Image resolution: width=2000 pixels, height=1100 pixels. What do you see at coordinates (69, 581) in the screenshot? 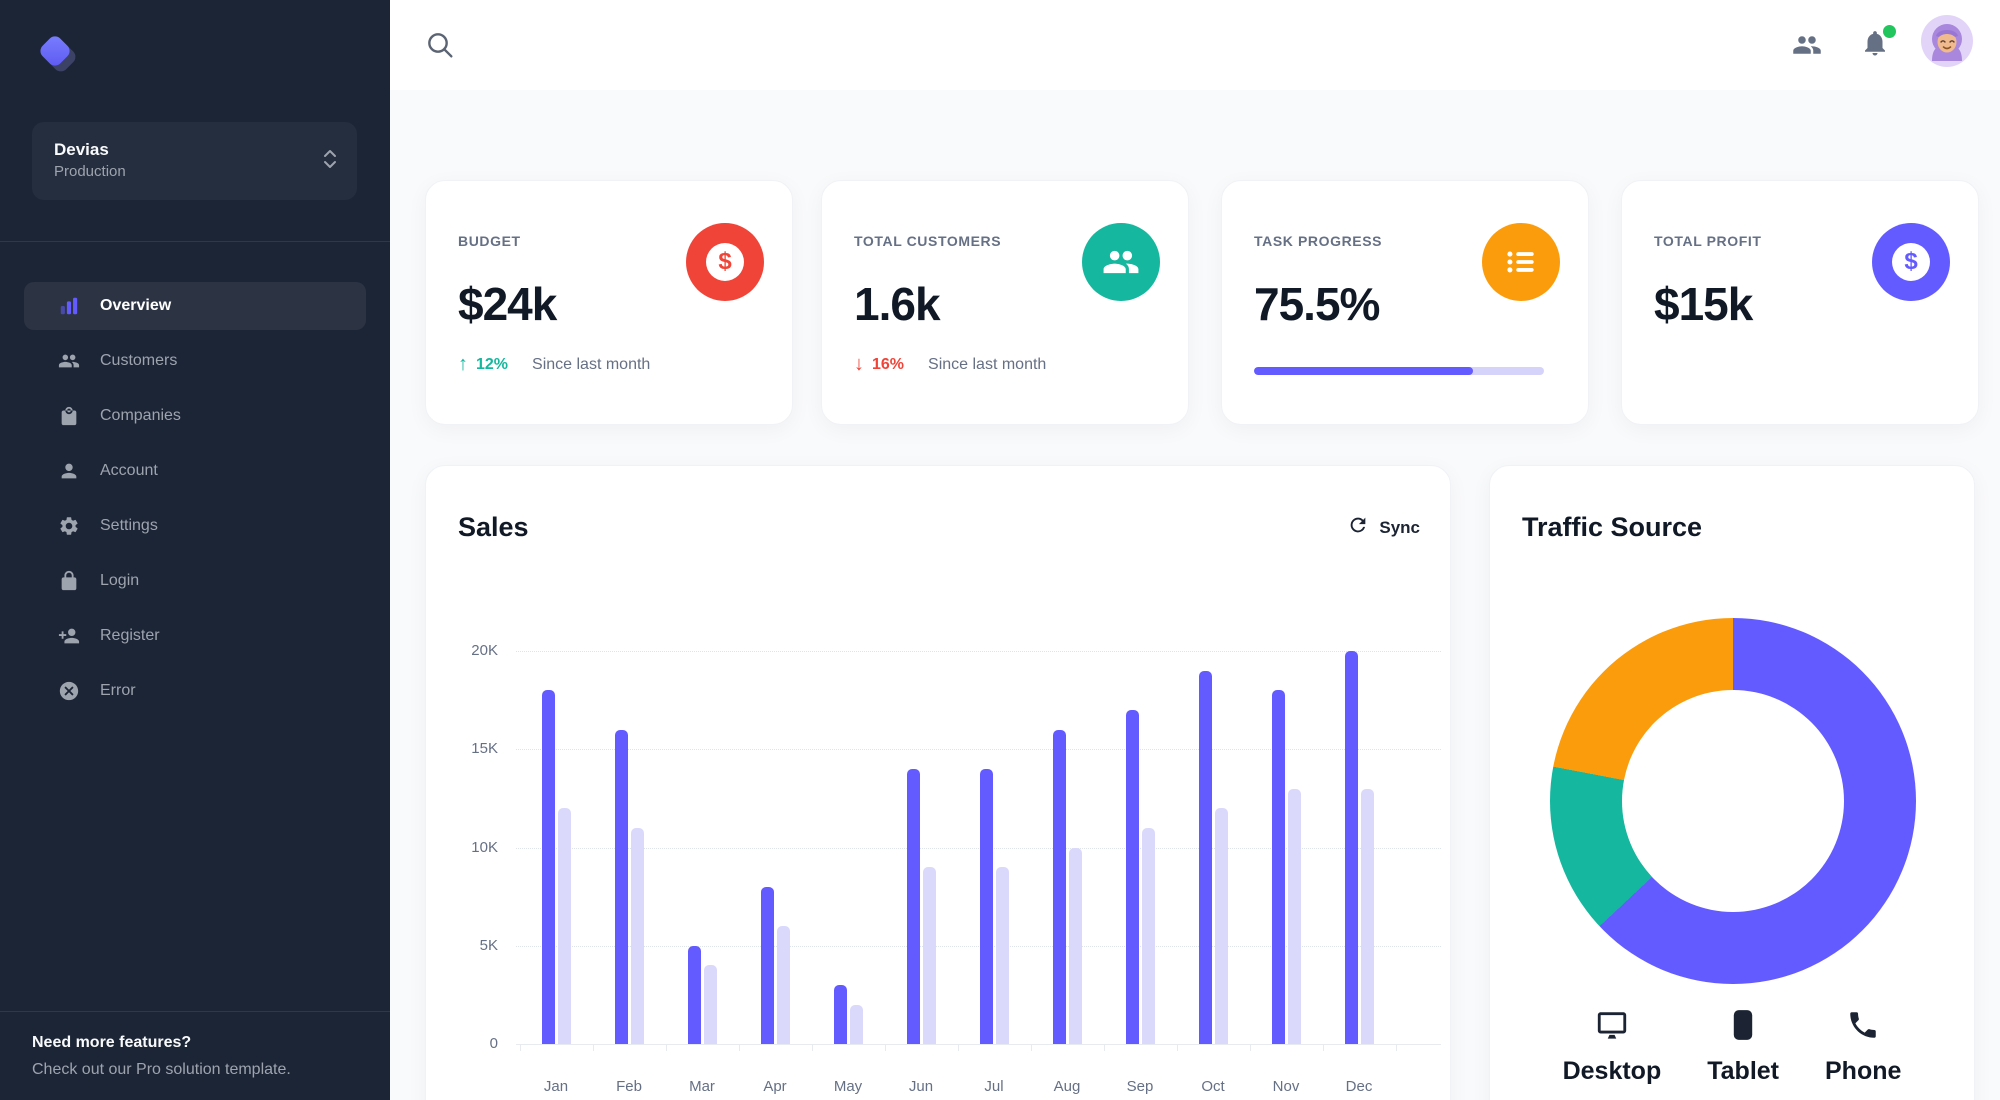
I see `lock-icon` at bounding box center [69, 581].